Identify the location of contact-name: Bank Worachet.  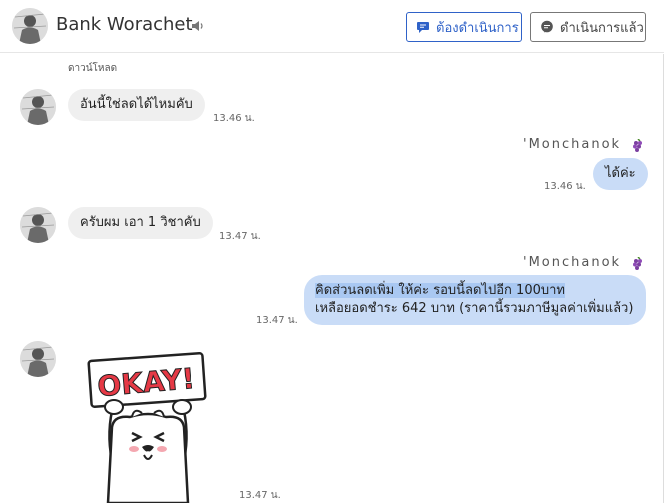
(124, 24).